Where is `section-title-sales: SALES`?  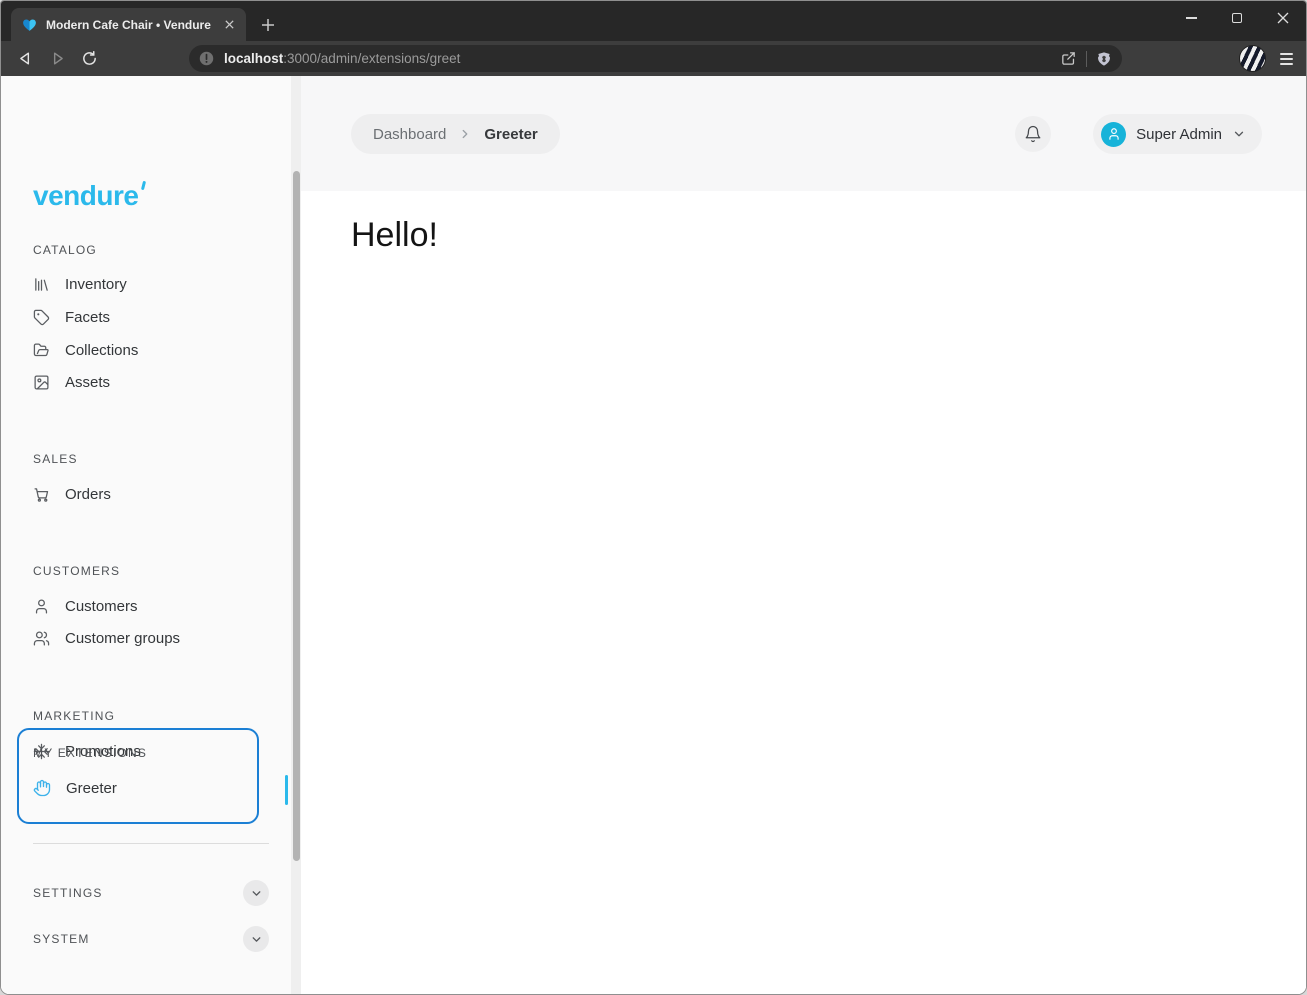
section-title-sales: SALES is located at coordinates (55, 459).